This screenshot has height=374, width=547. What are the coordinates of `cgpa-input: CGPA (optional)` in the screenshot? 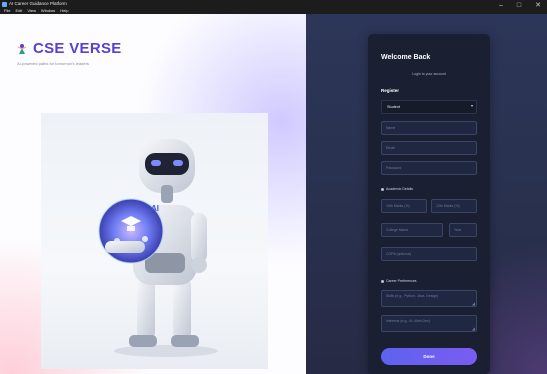 It's located at (429, 254).